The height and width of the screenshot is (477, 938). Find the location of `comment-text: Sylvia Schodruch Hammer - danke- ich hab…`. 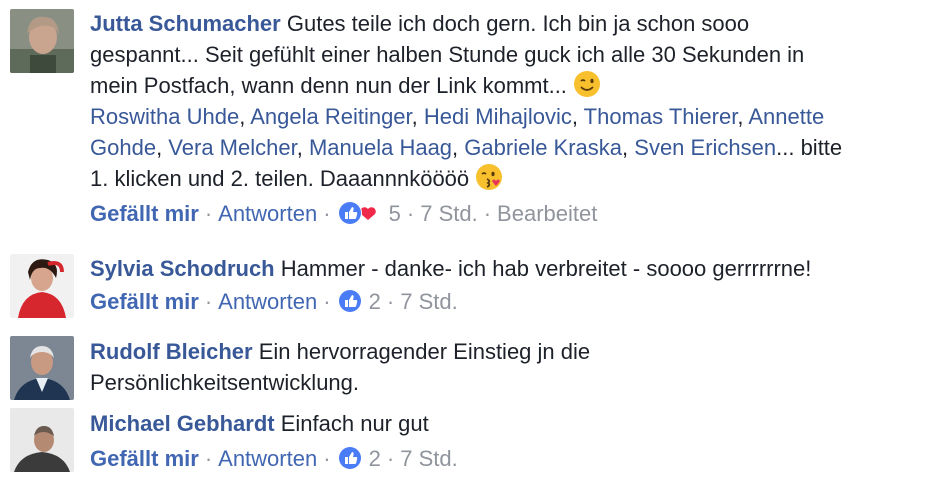

comment-text: Sylvia Schodruch Hammer - danke- ich hab… is located at coordinates (505, 268).